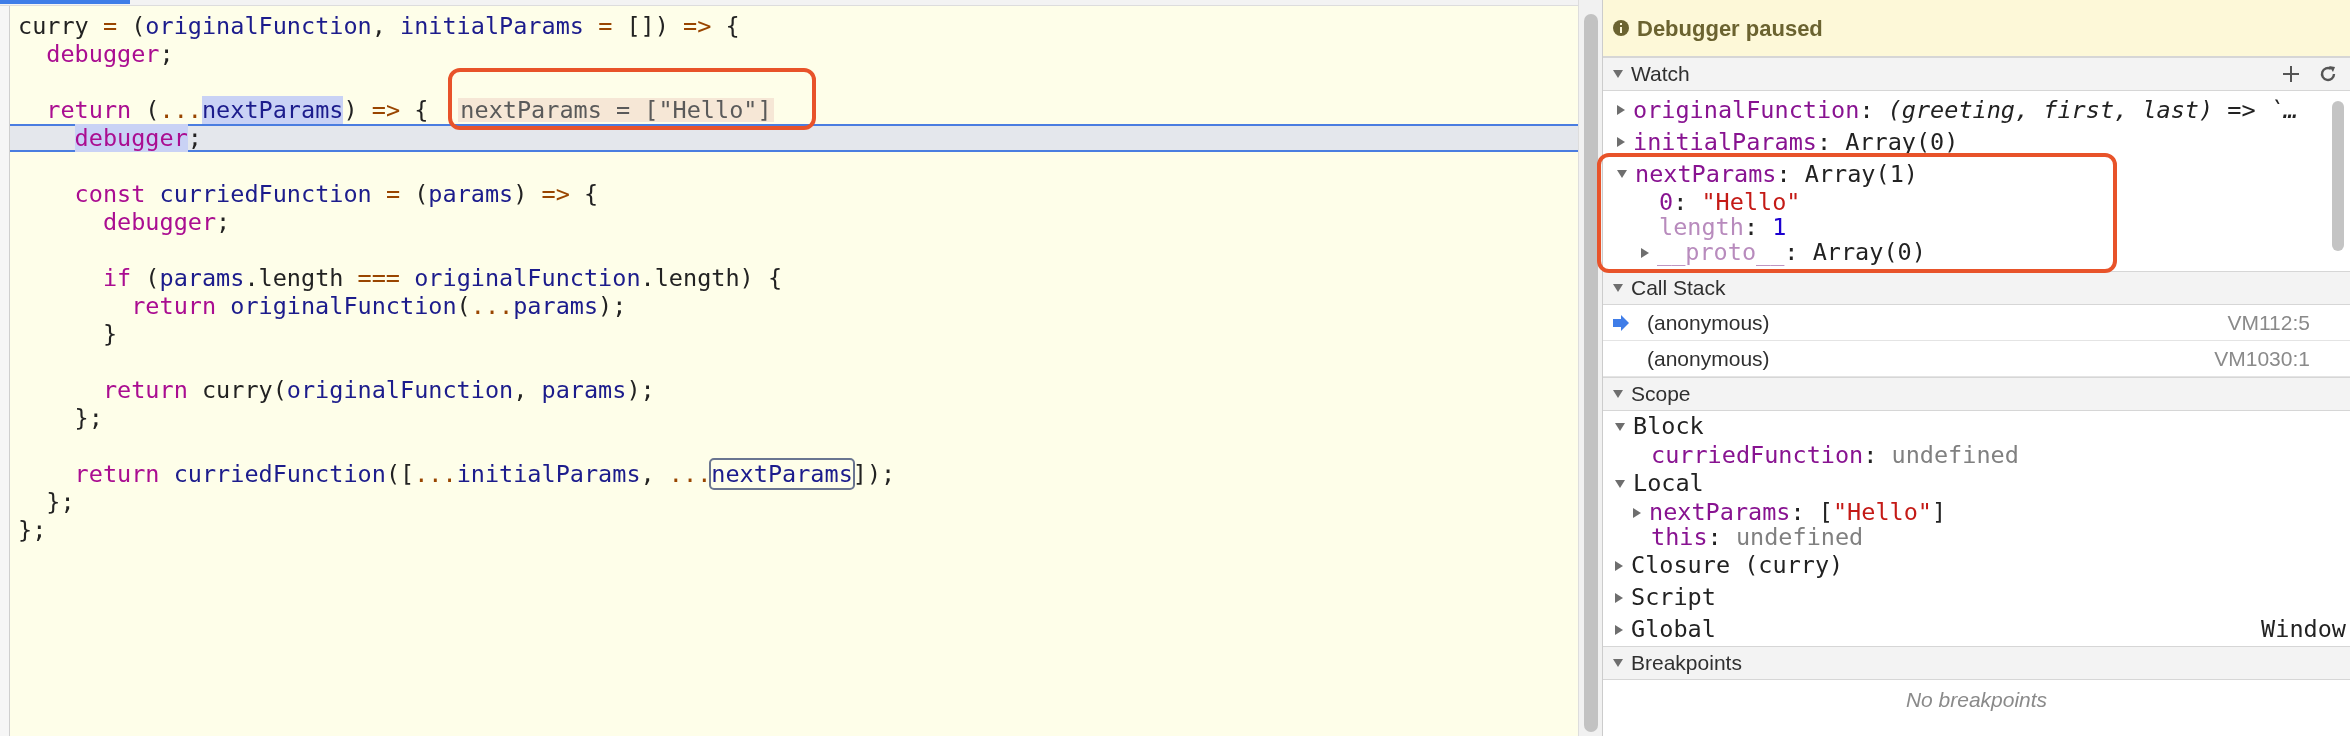 This screenshot has width=2350, height=736. What do you see at coordinates (1976, 700) in the screenshot?
I see `empty-message: No breakpoints` at bounding box center [1976, 700].